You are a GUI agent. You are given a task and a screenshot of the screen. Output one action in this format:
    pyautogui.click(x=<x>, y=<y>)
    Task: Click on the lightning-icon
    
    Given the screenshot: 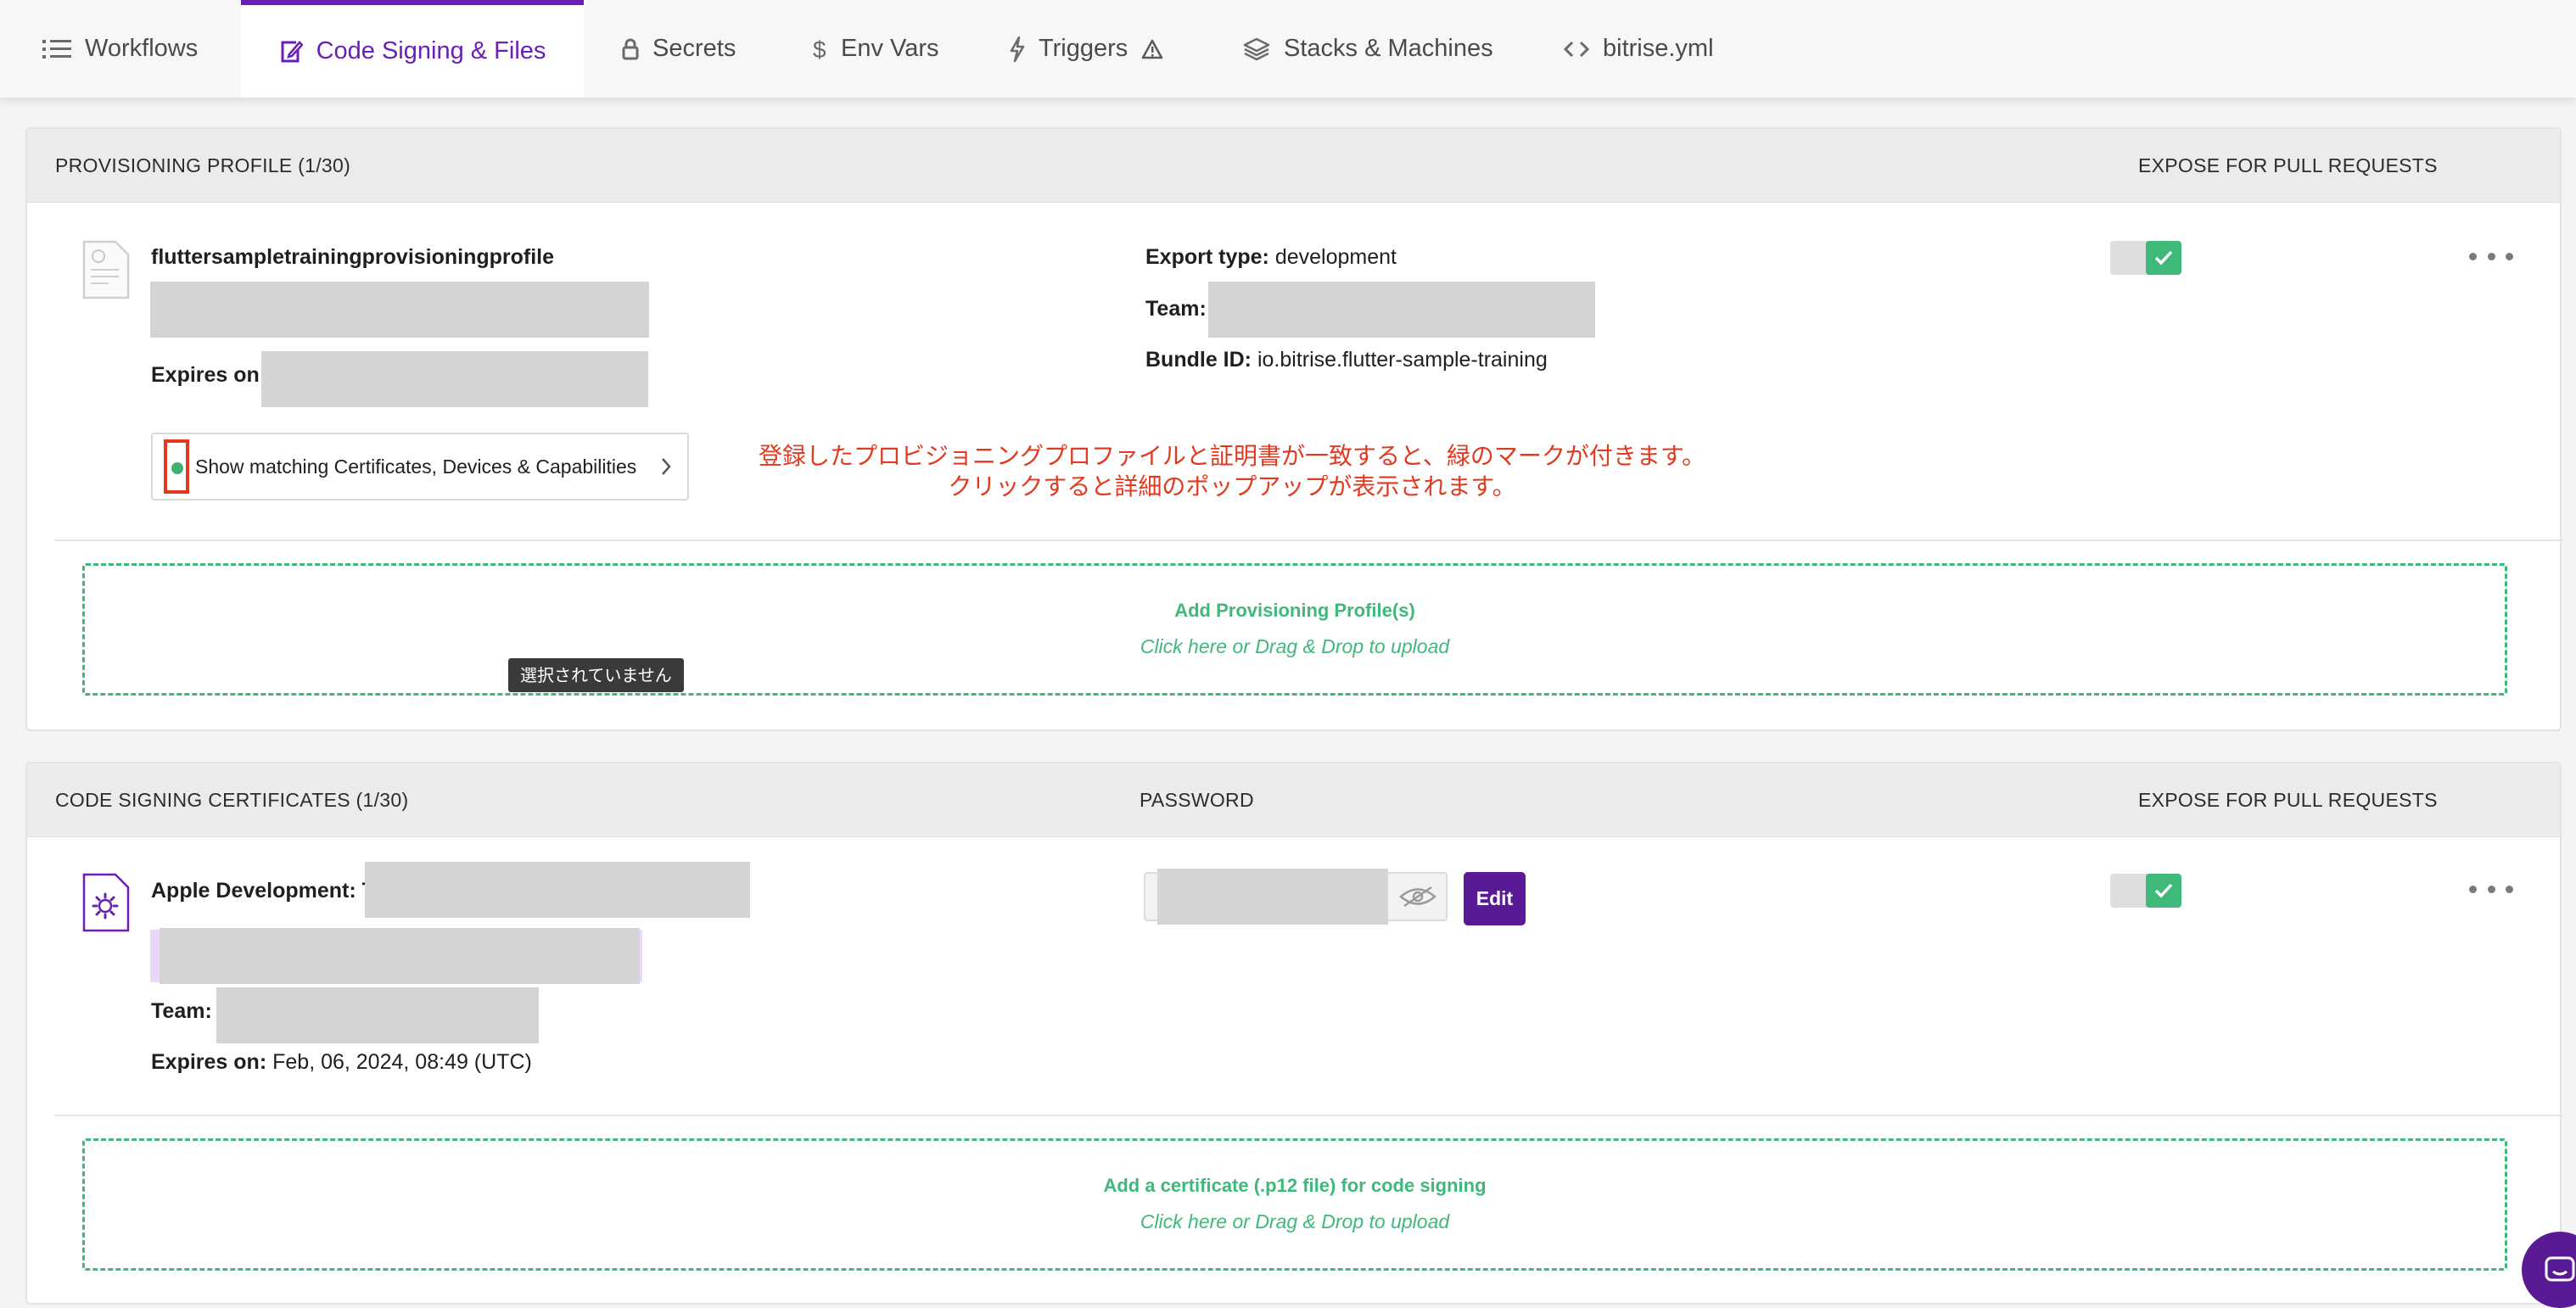 What is the action you would take?
    pyautogui.click(x=1018, y=49)
    